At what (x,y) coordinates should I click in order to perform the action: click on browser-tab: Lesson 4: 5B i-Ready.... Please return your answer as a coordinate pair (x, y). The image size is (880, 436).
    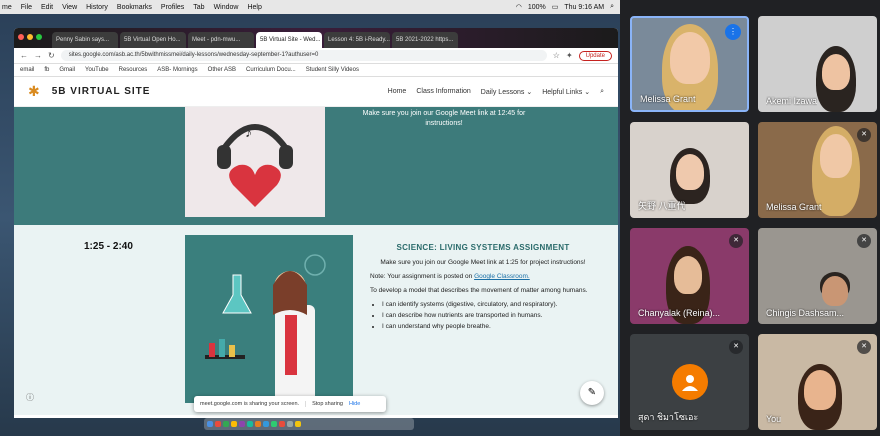
    Looking at the image, I should click on (357, 40).